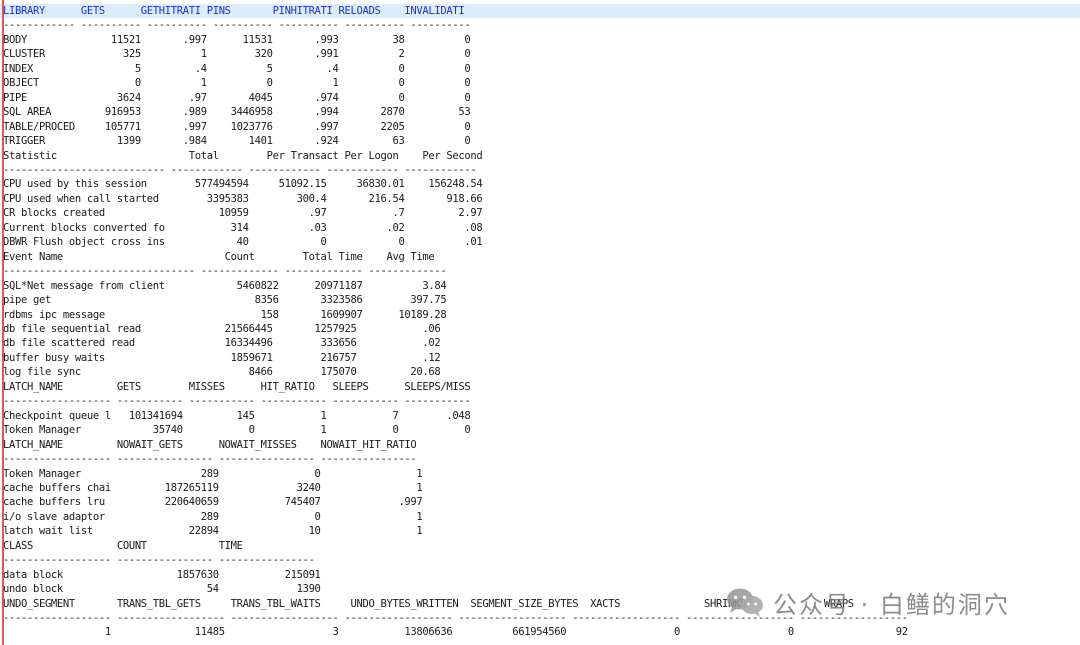 This screenshot has width=1080, height=645. I want to click on report-line: Event Name Count Total Time Avg Time, so click(219, 256).